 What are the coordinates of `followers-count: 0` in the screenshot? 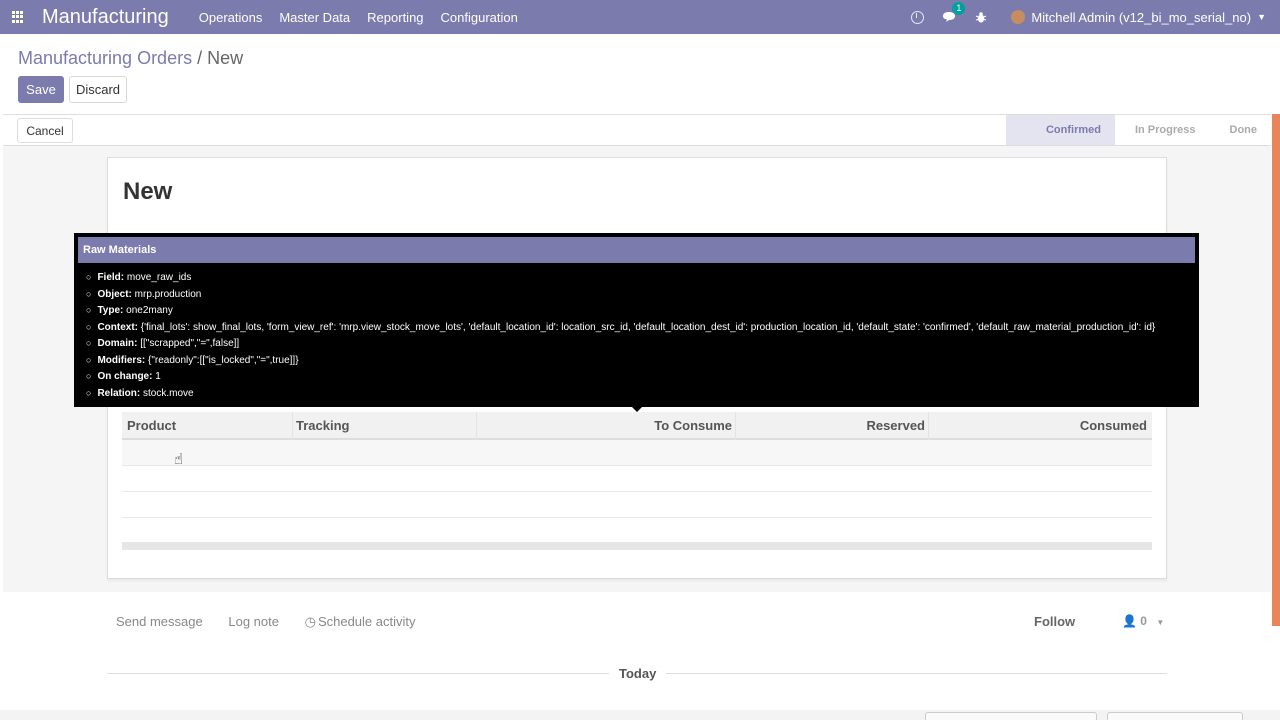 It's located at (1143, 621).